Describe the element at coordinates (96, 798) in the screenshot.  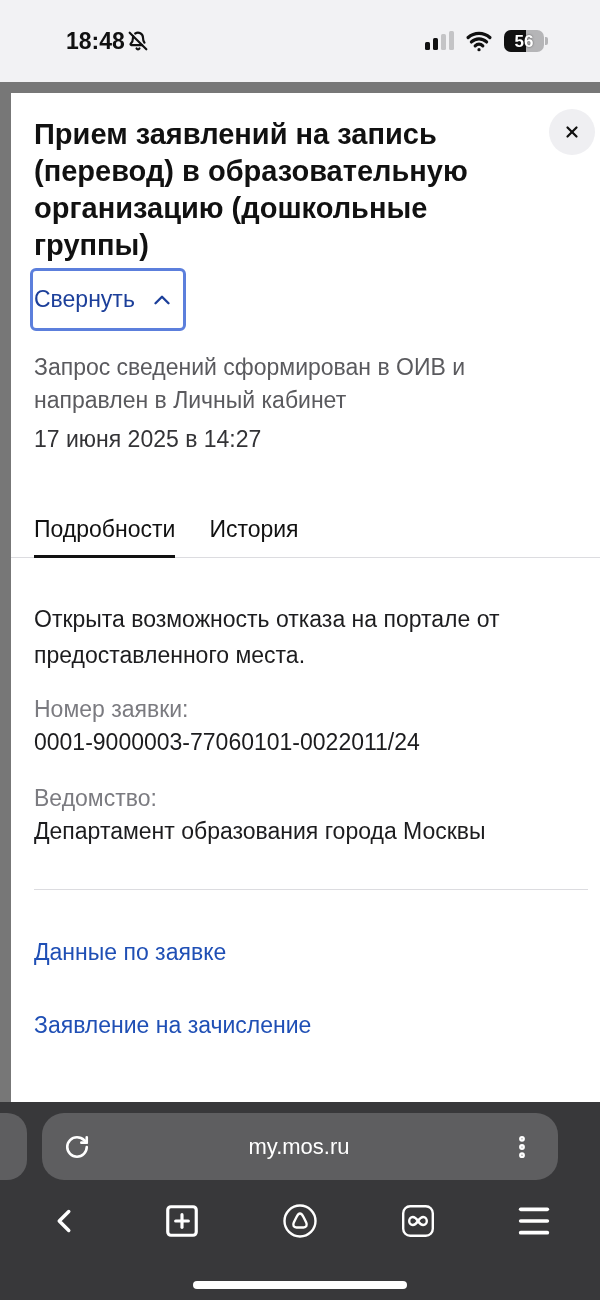
I see `field-label: Ведомство:` at that location.